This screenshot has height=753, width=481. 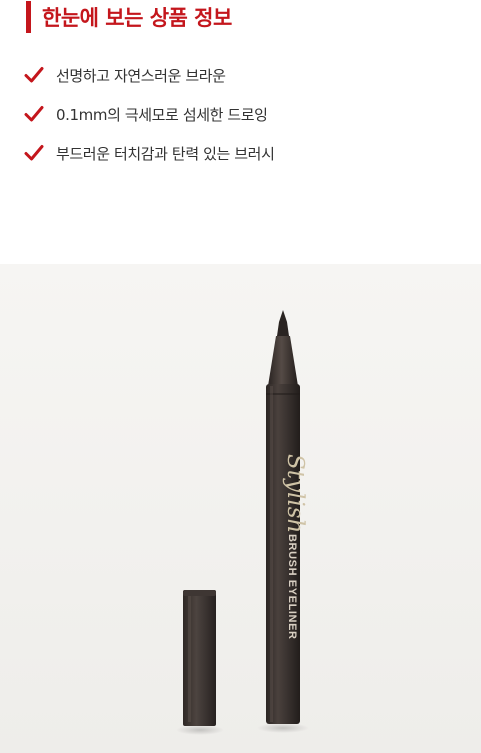 I want to click on feature-item: 부드러운 터치감과 탄력 있는 브러시, so click(x=149, y=153).